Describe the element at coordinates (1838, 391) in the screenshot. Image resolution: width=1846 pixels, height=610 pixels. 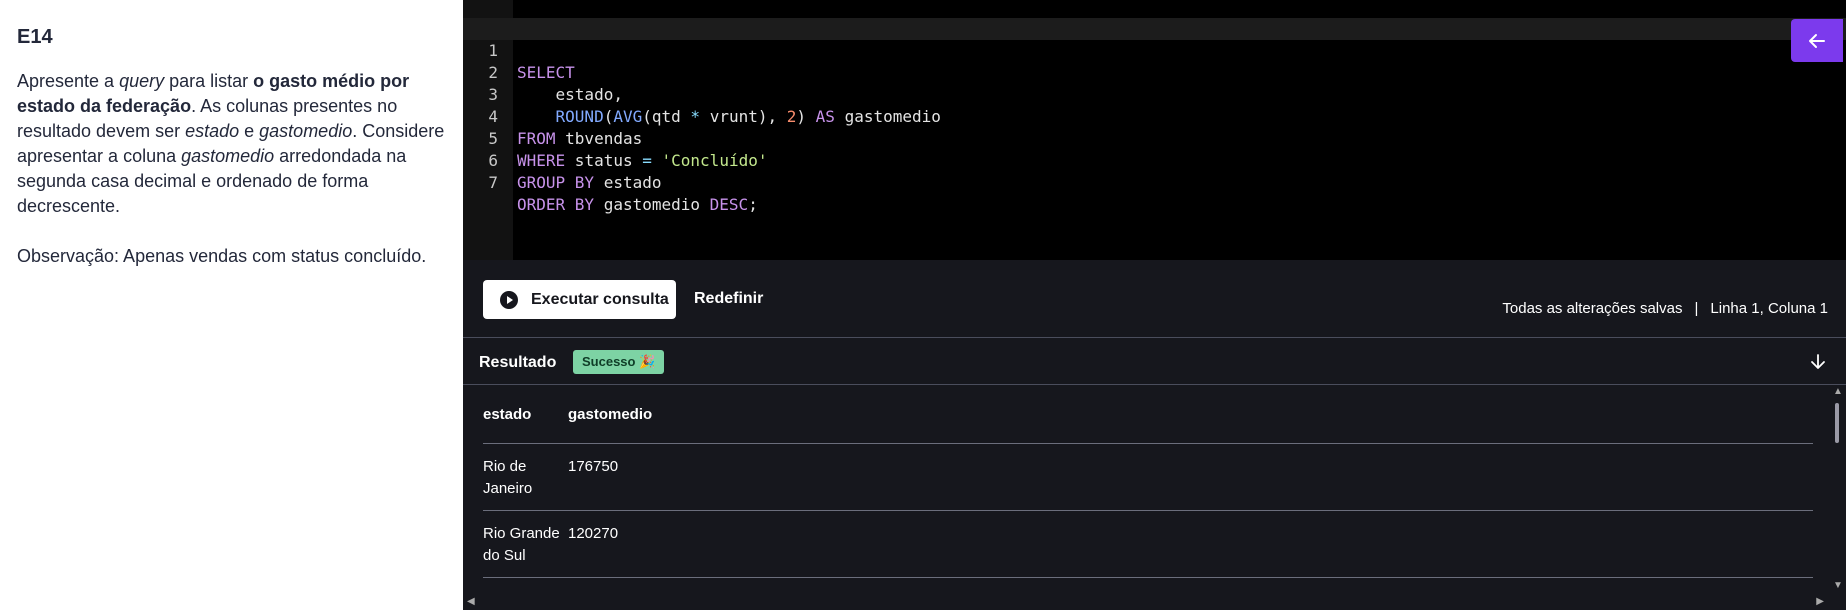
I see `scroll-up-icon: ▲` at that location.